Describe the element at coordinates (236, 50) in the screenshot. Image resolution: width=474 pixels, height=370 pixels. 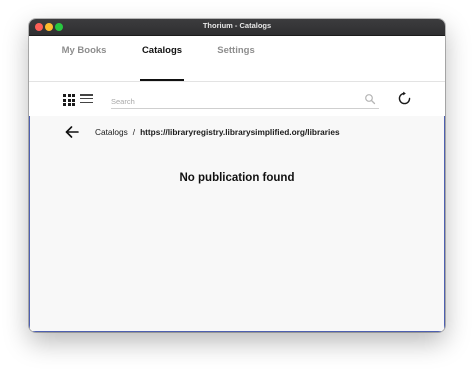
I see `tab-label: Settings` at that location.